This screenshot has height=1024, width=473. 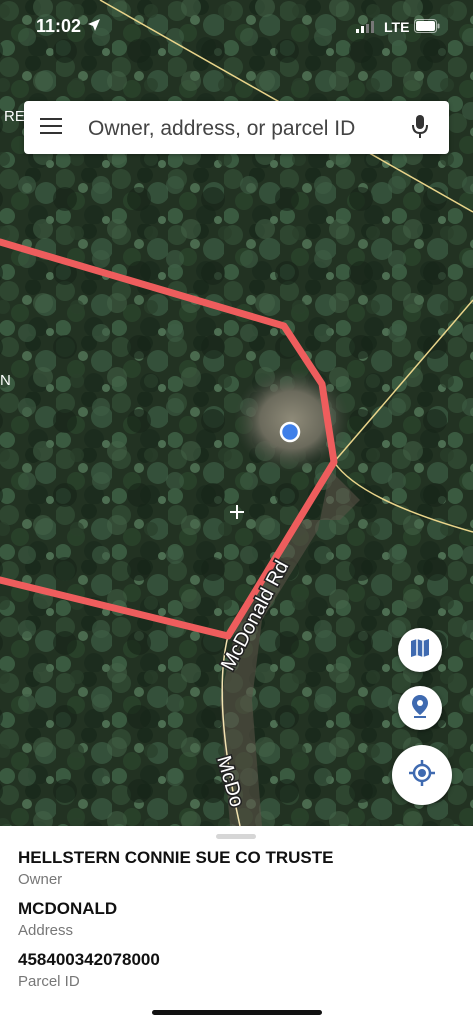 What do you see at coordinates (290, 432) in the screenshot?
I see `current-location-dot` at bounding box center [290, 432].